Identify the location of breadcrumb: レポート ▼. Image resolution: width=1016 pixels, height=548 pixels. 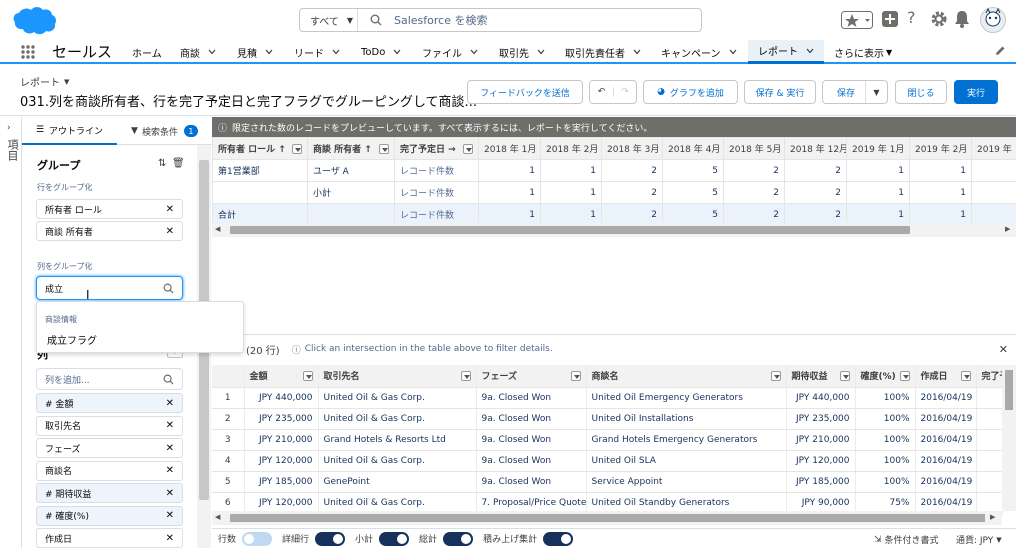
(44, 82).